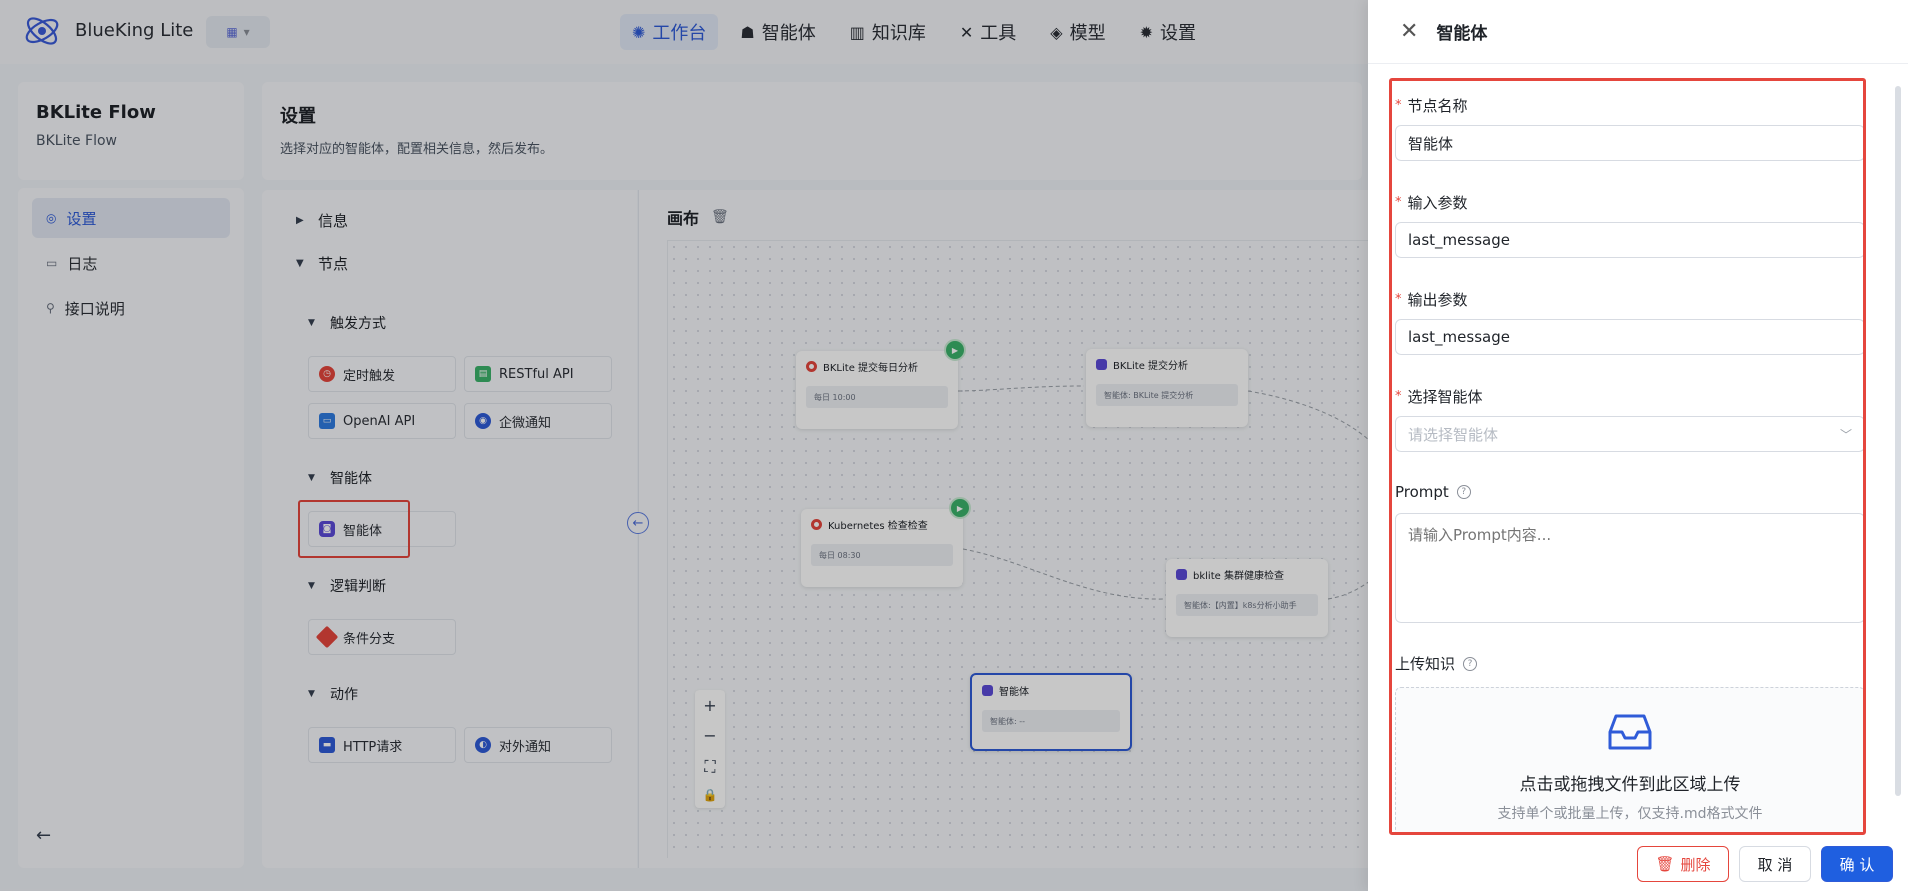 This screenshot has width=1908, height=891. I want to click on drawer-title: 智能体, so click(1462, 34).